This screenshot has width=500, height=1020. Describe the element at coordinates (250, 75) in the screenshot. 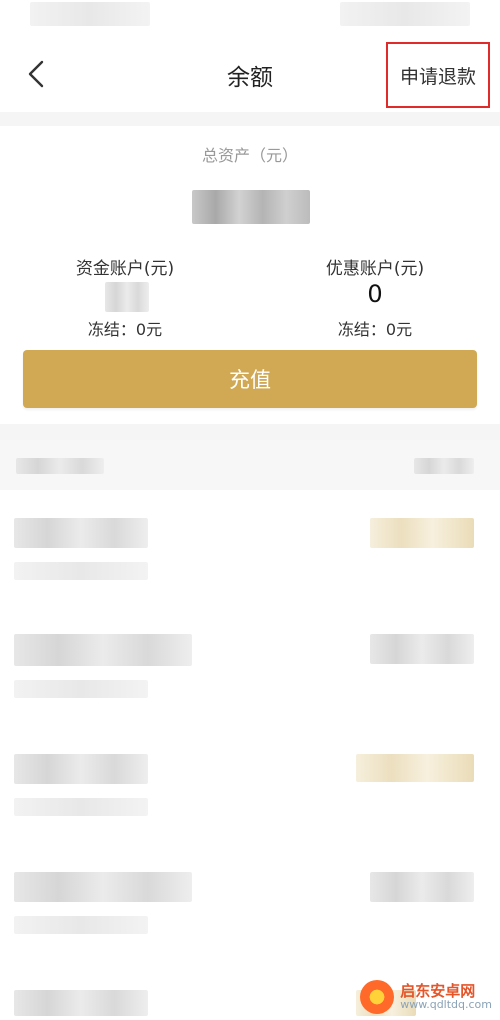

I see `header-bar: 余额 申请退款` at that location.